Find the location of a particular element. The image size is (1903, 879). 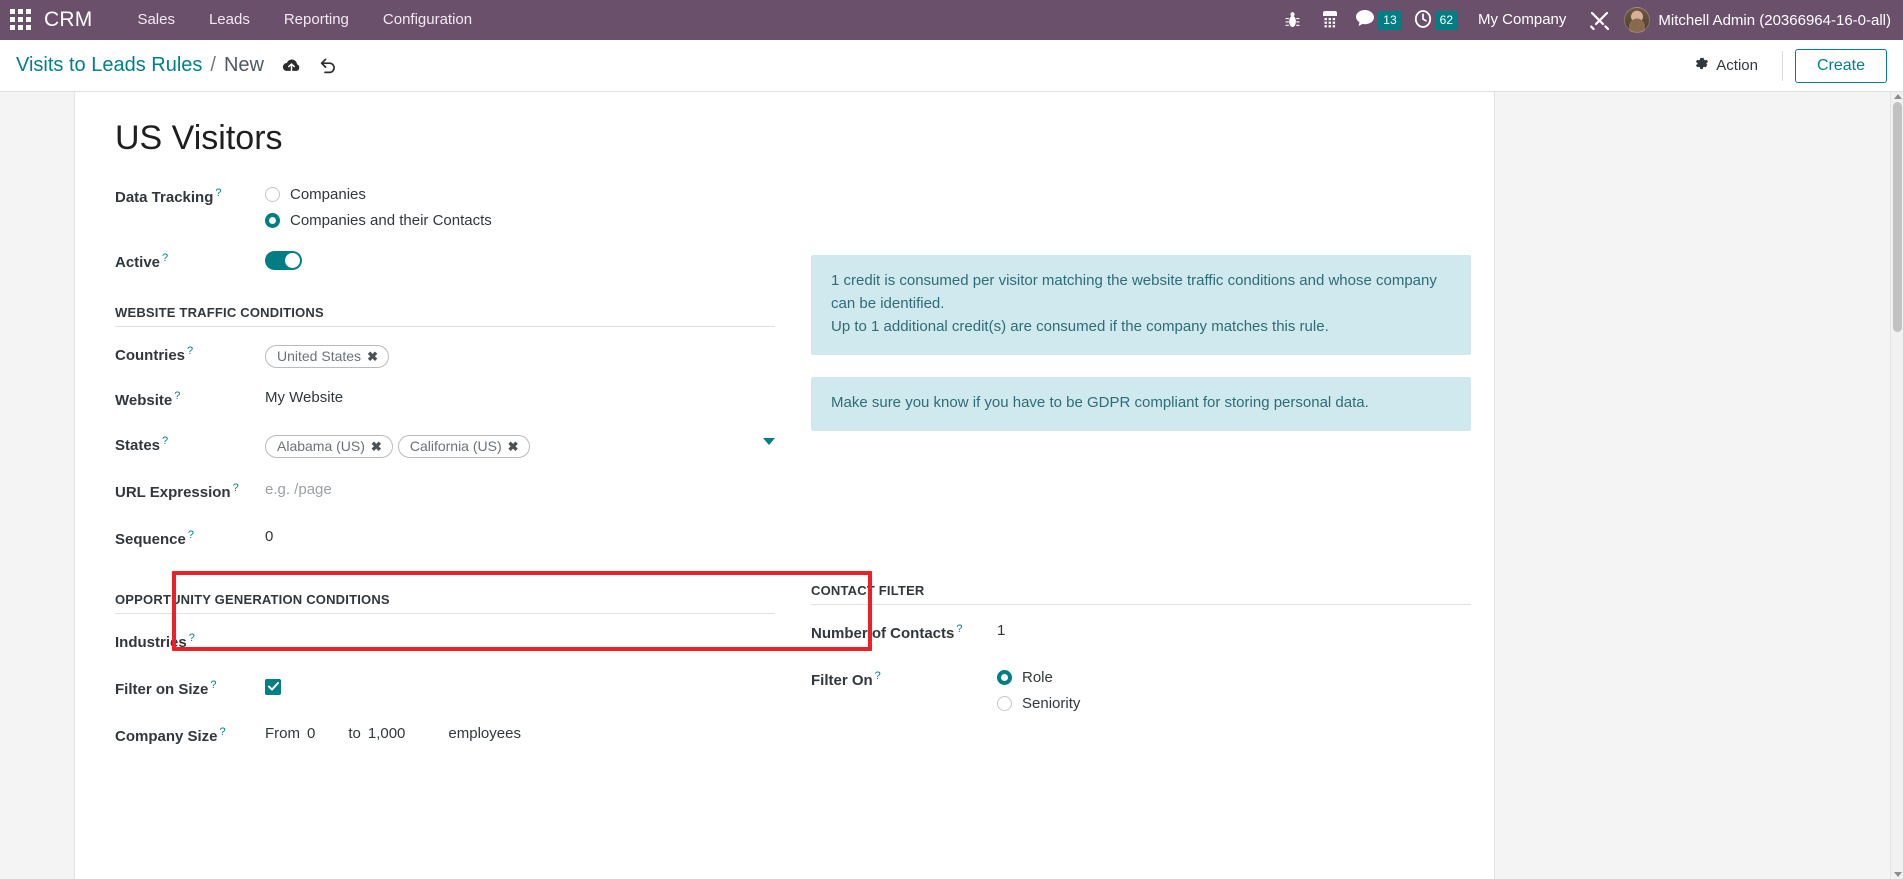

countries-tag-list: United States ✖ is located at coordinates (520, 356).